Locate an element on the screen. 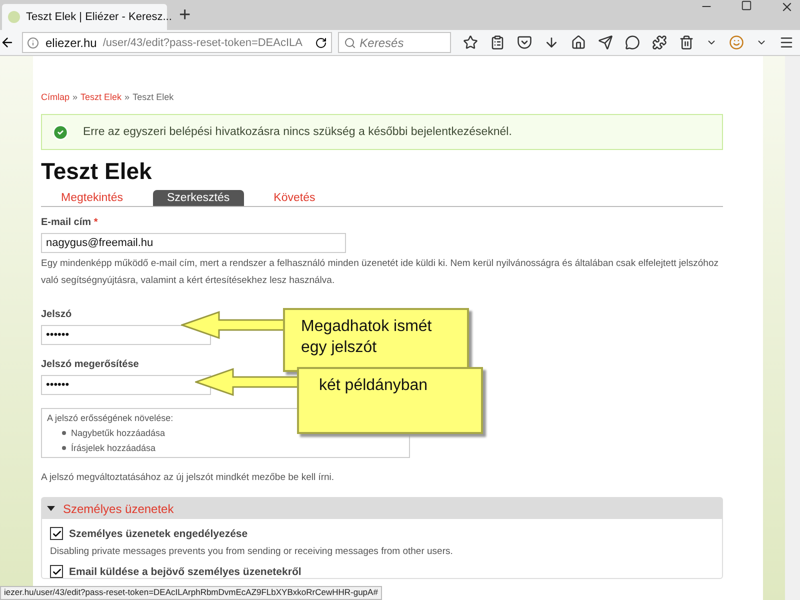 Image resolution: width=800 pixels, height=600 pixels. page-tab: Szerkesztés is located at coordinates (198, 198).